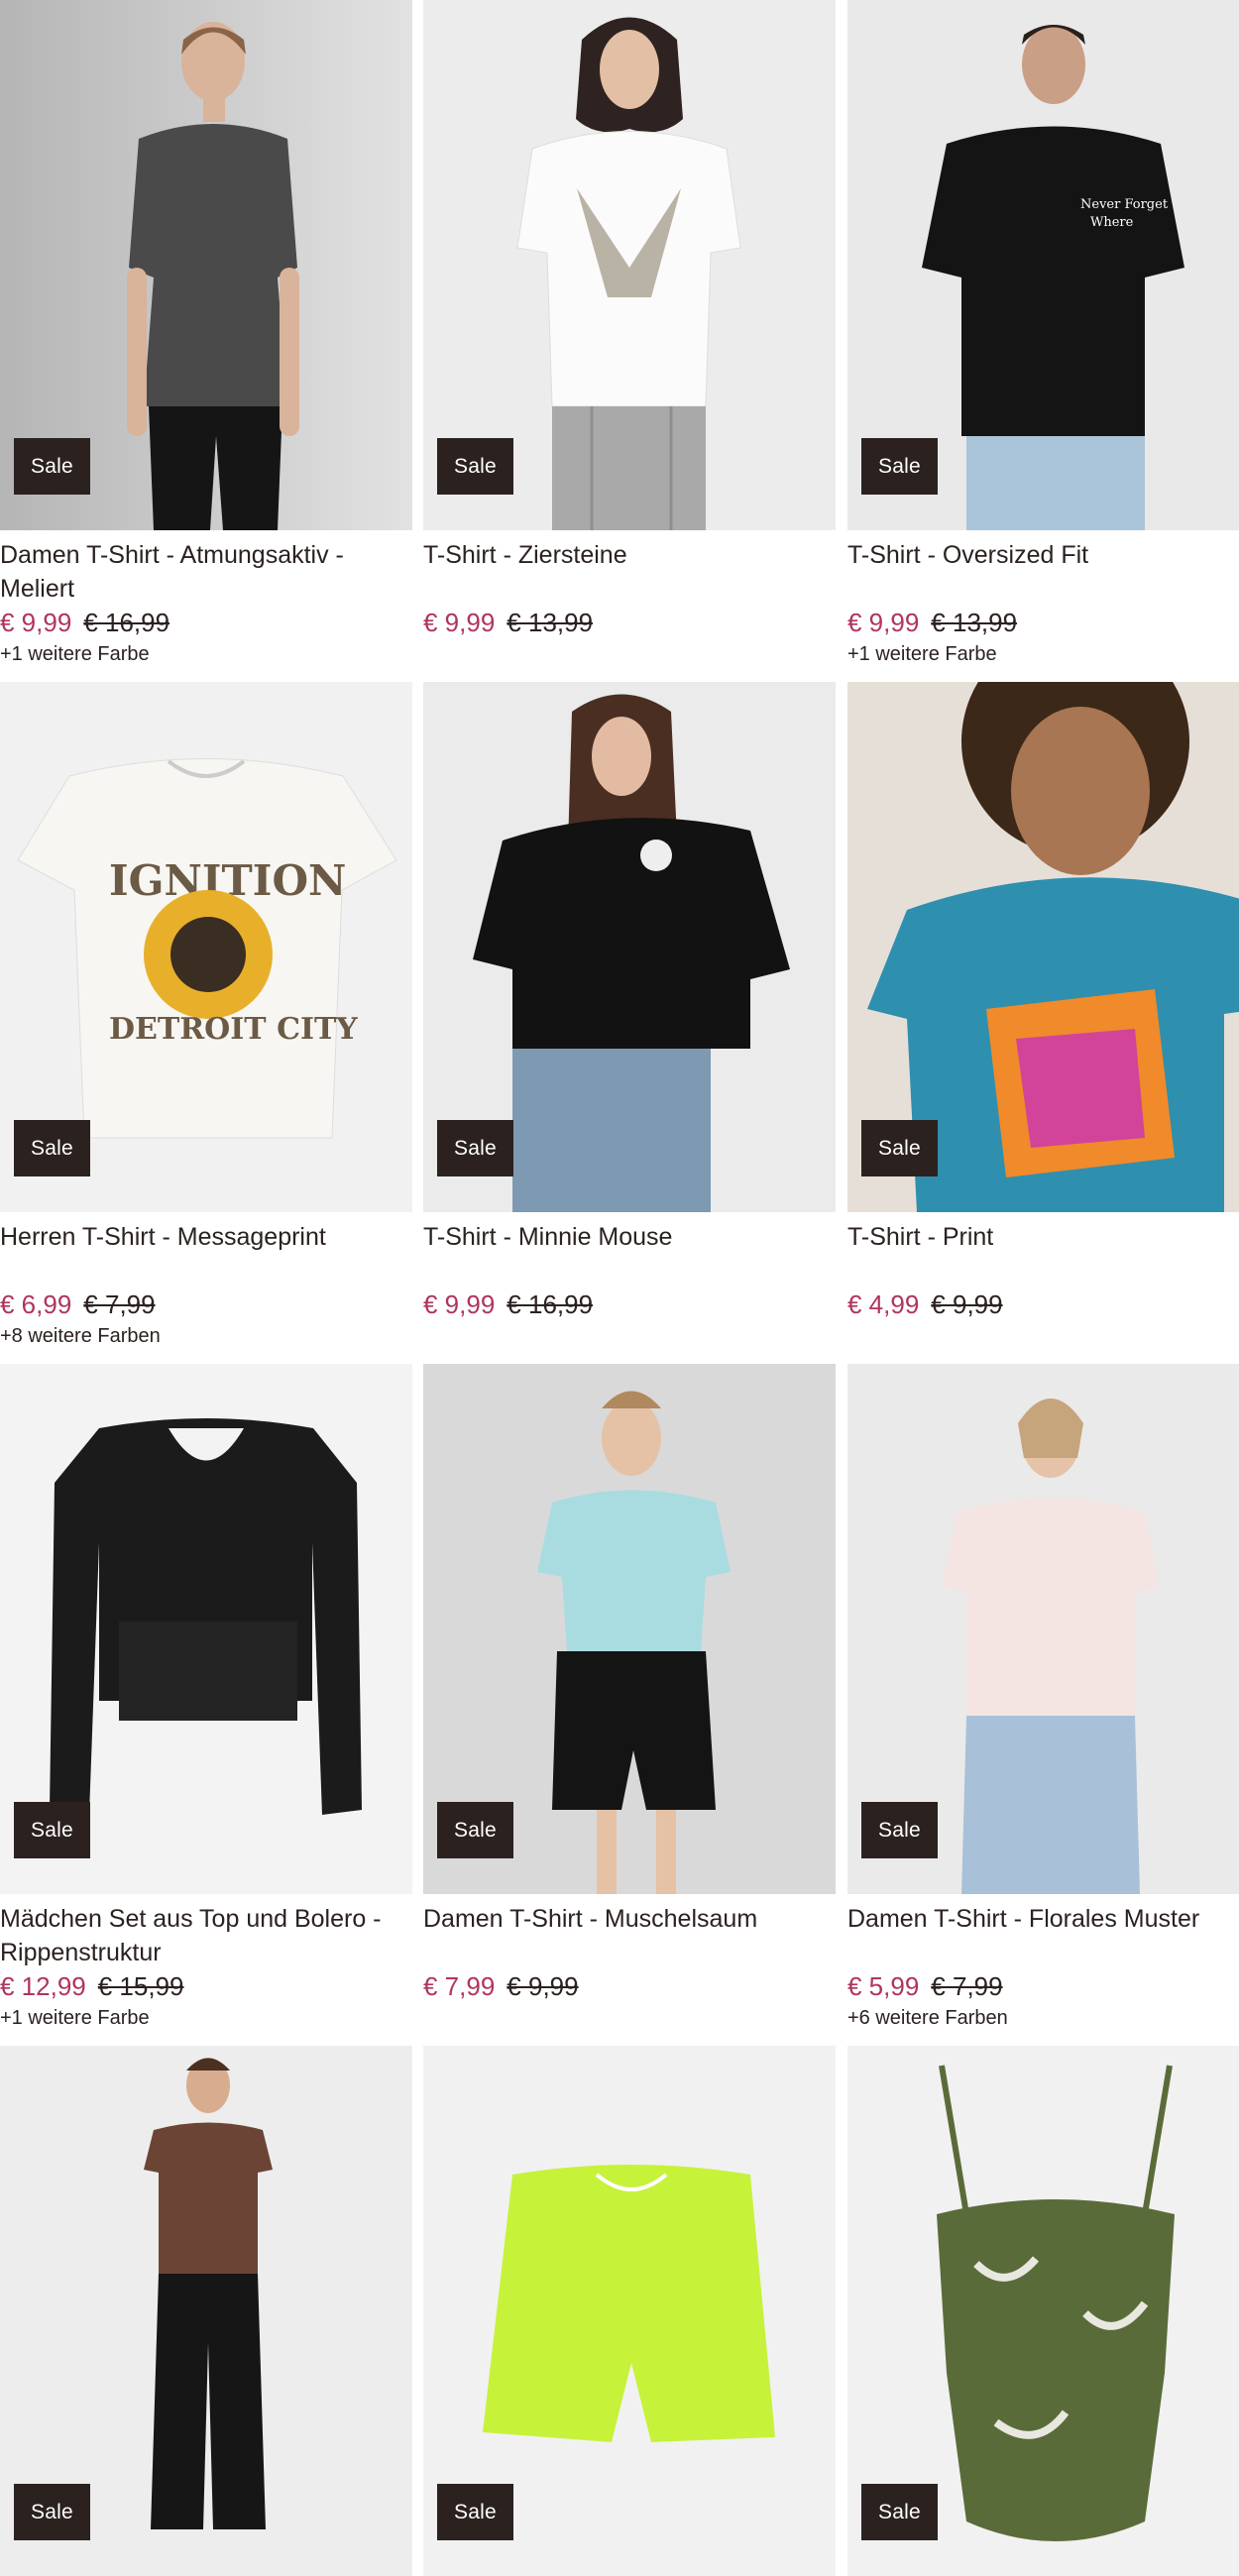 The width and height of the screenshot is (1239, 2576). I want to click on sale-price: € 12,99, so click(43, 1986).